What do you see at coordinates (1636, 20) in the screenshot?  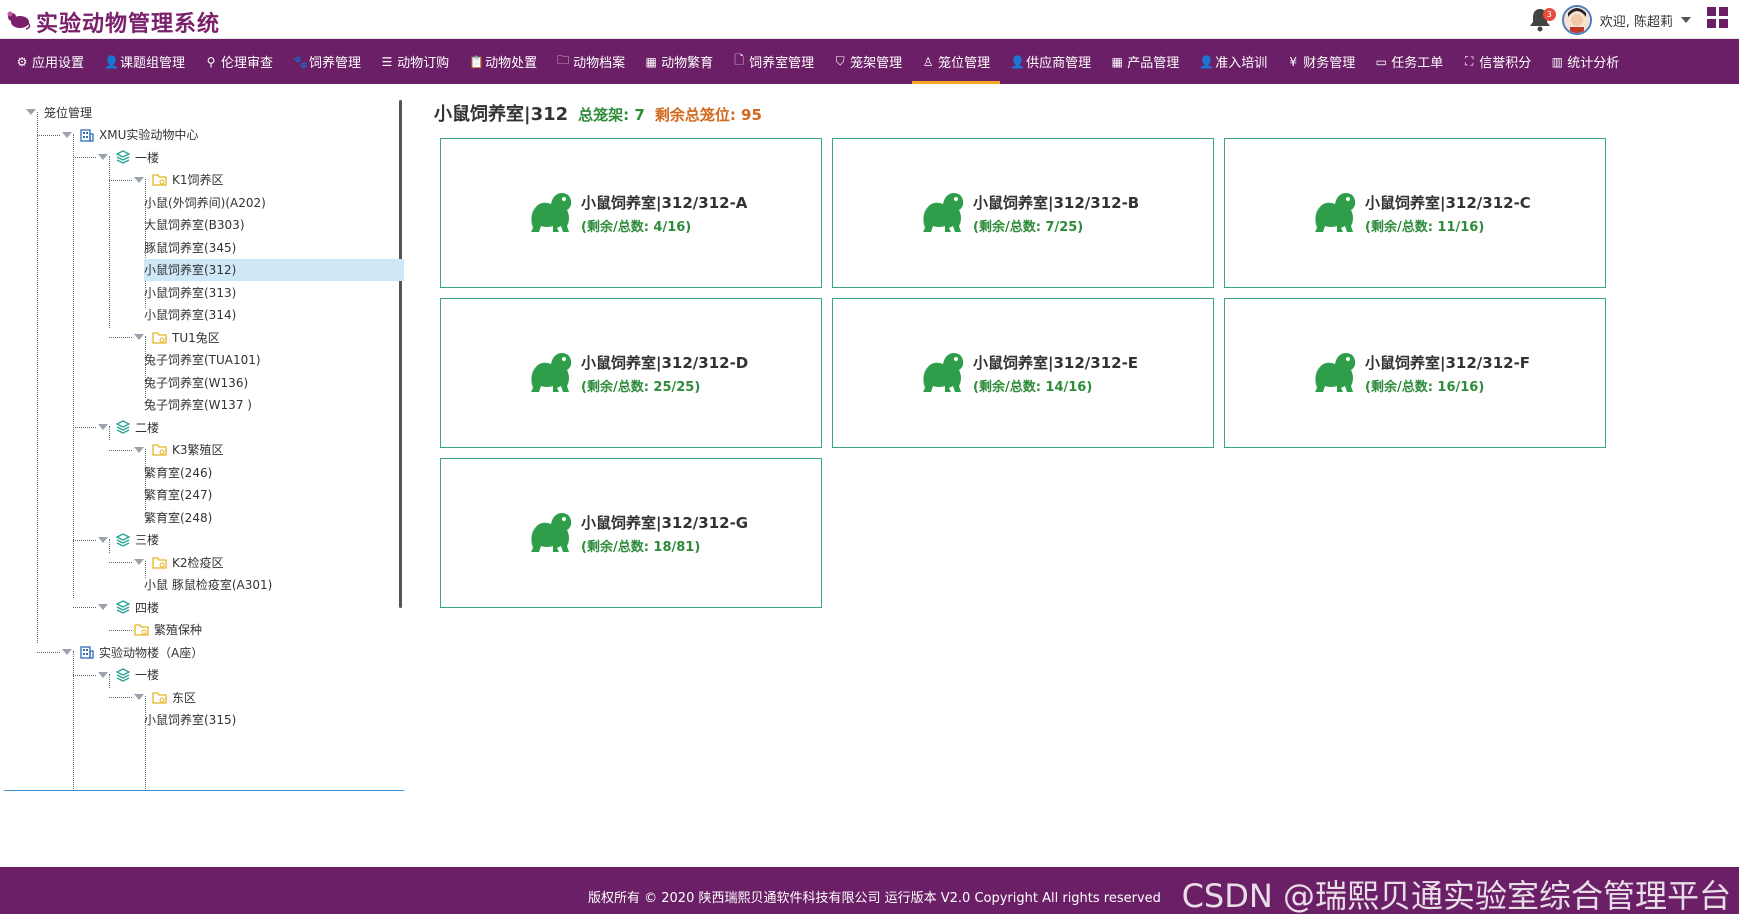 I see `welcome-text: 欢迎, 陈超莉` at bounding box center [1636, 20].